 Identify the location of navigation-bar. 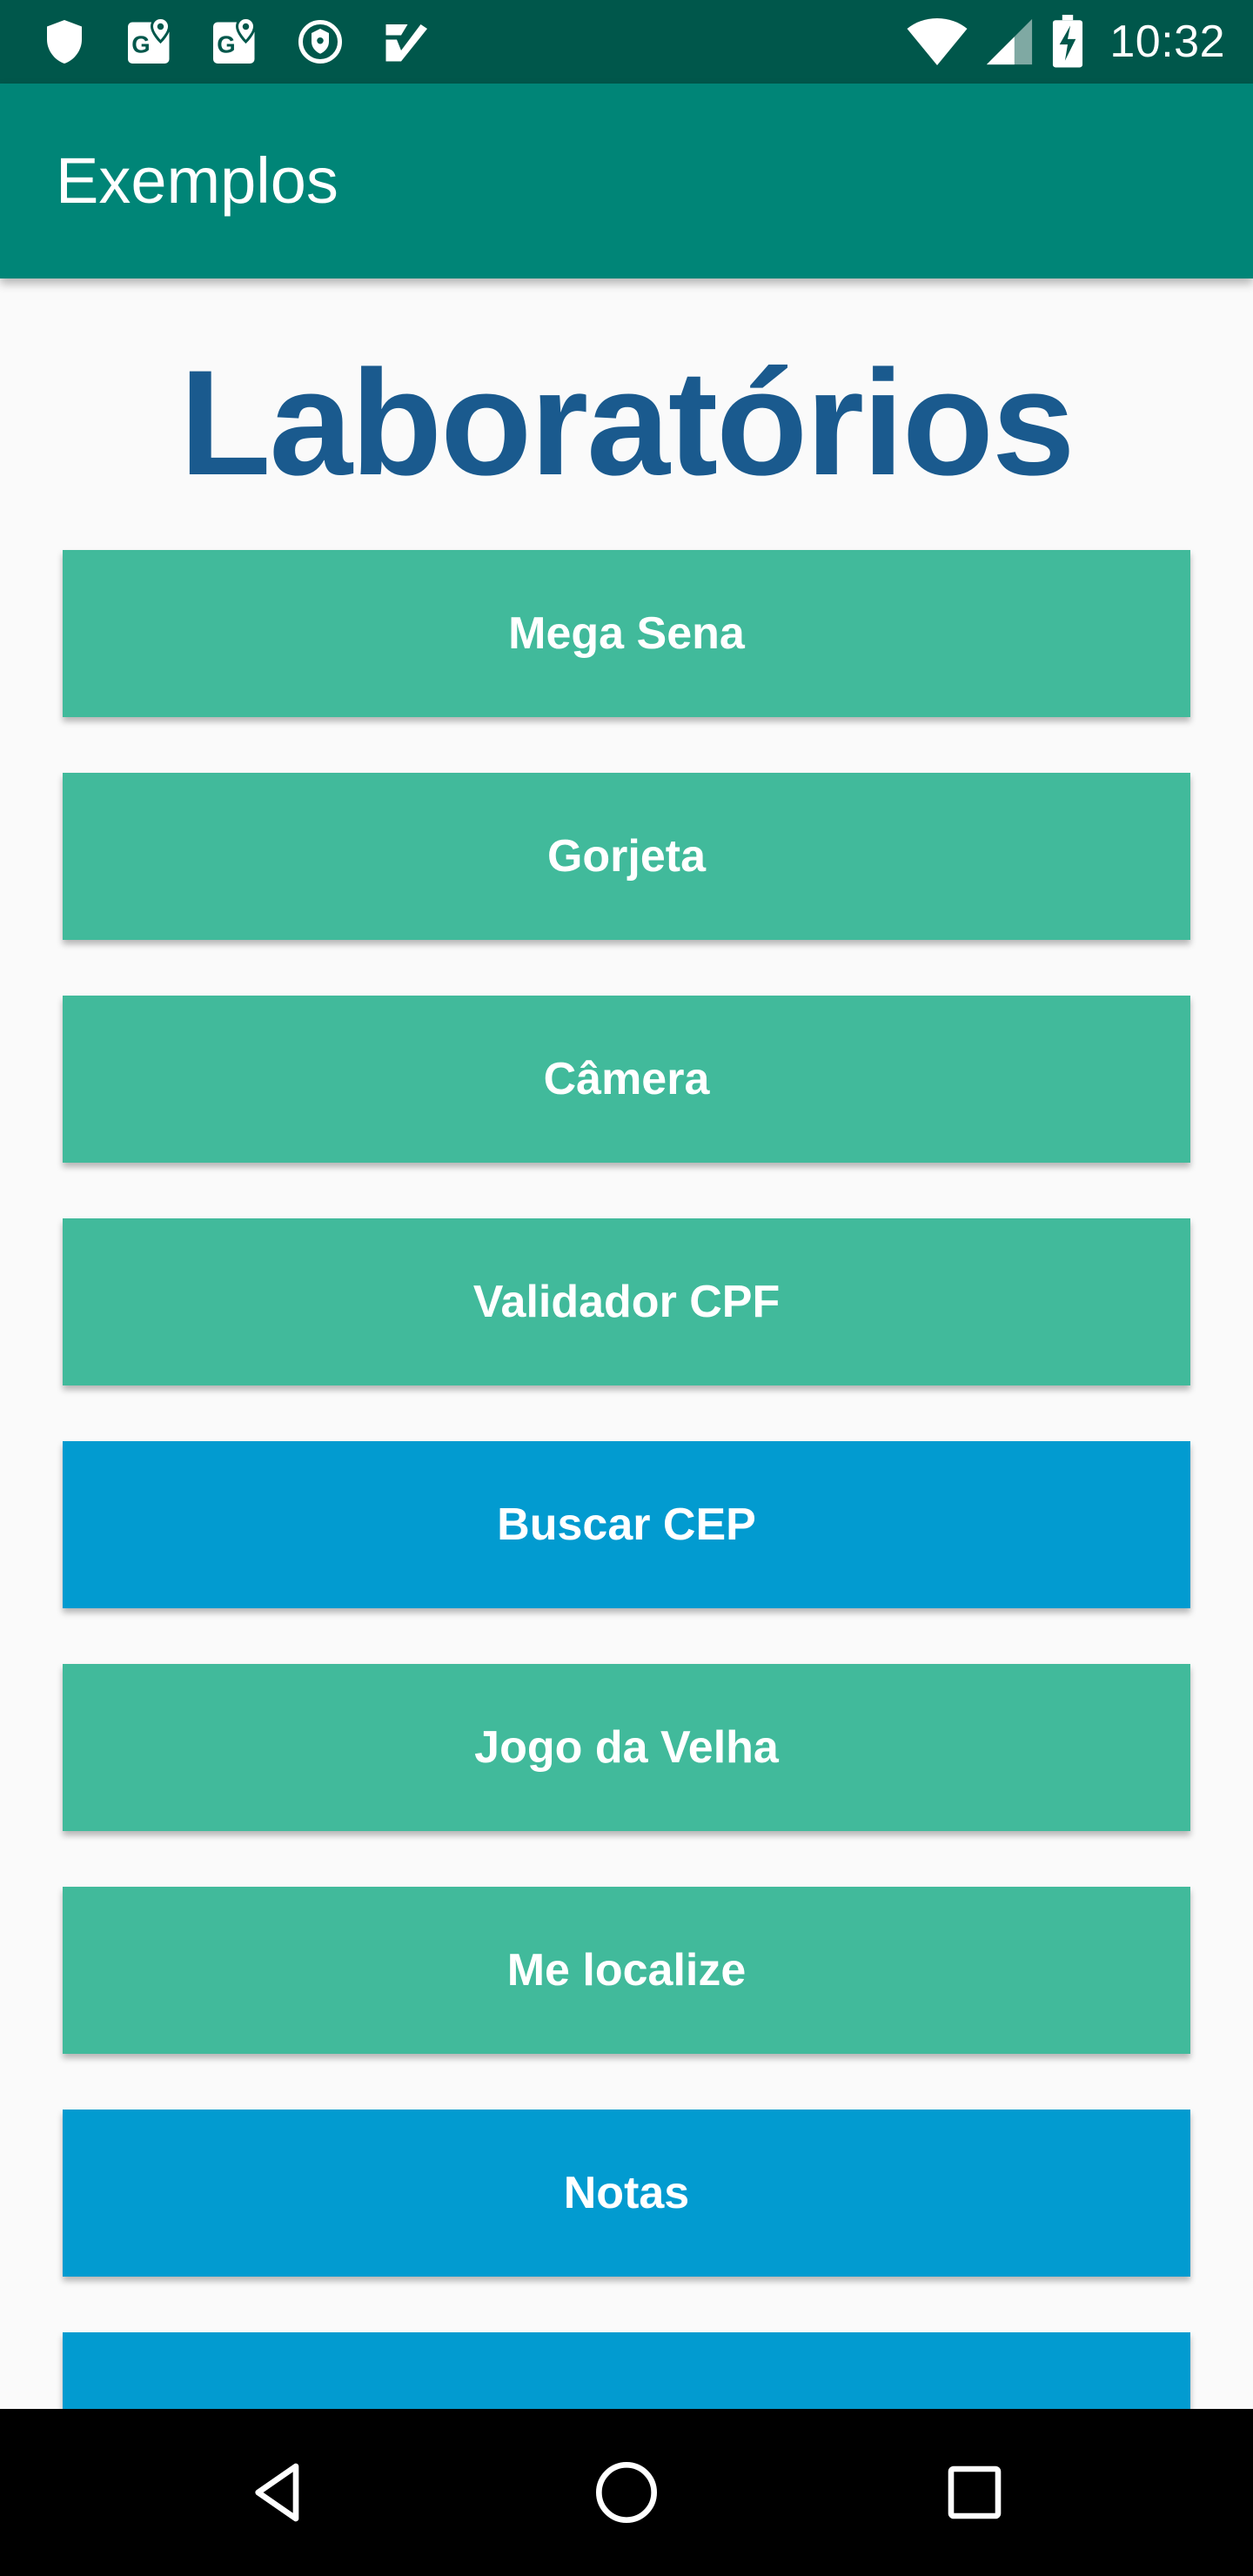
(626, 2492).